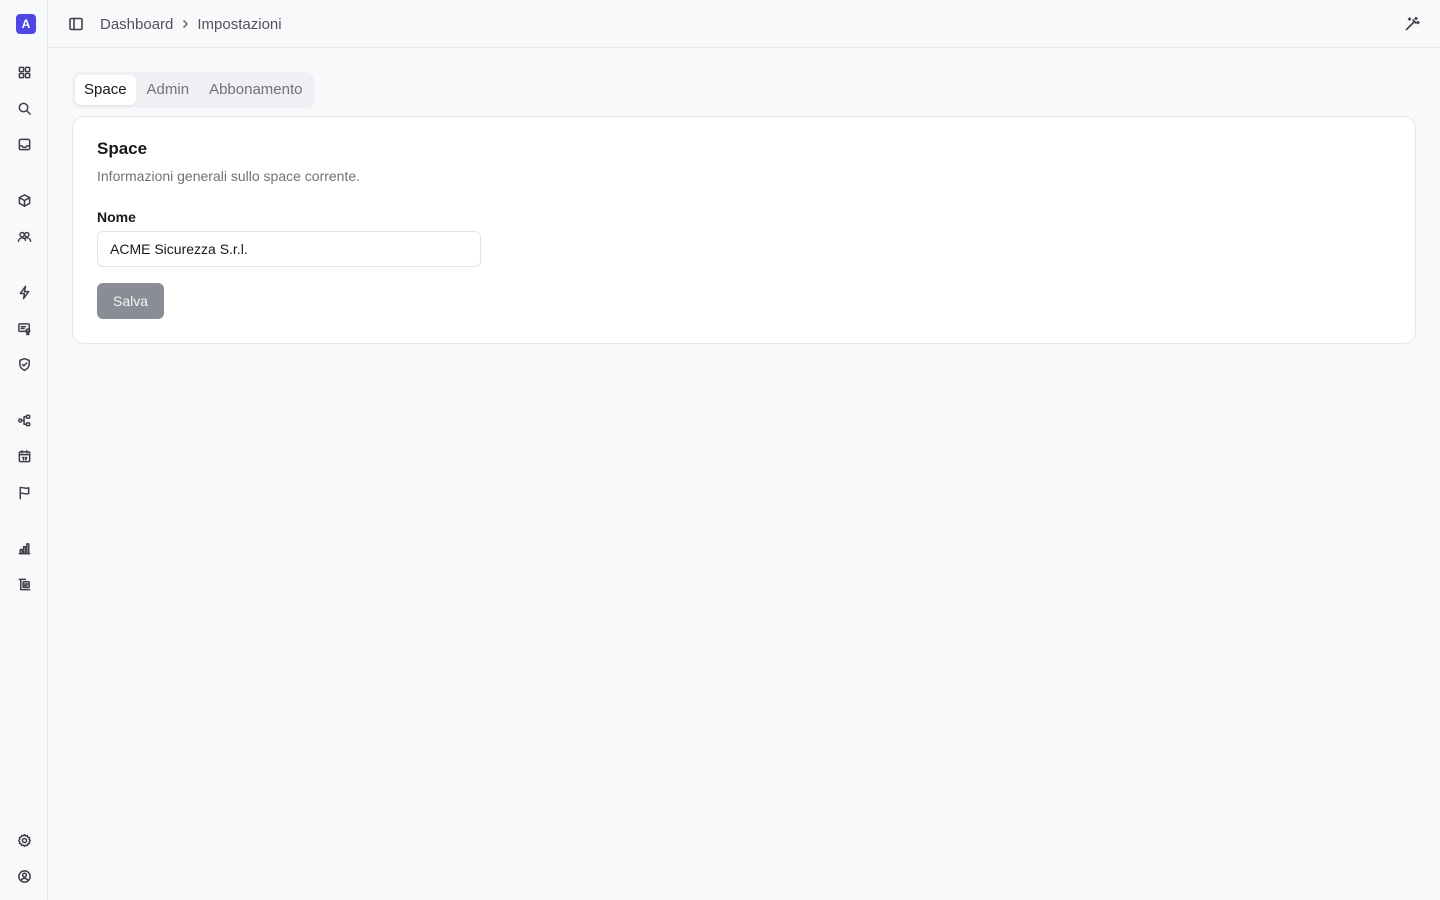 Image resolution: width=1440 pixels, height=900 pixels. I want to click on nav-workflows, so click(24, 420).